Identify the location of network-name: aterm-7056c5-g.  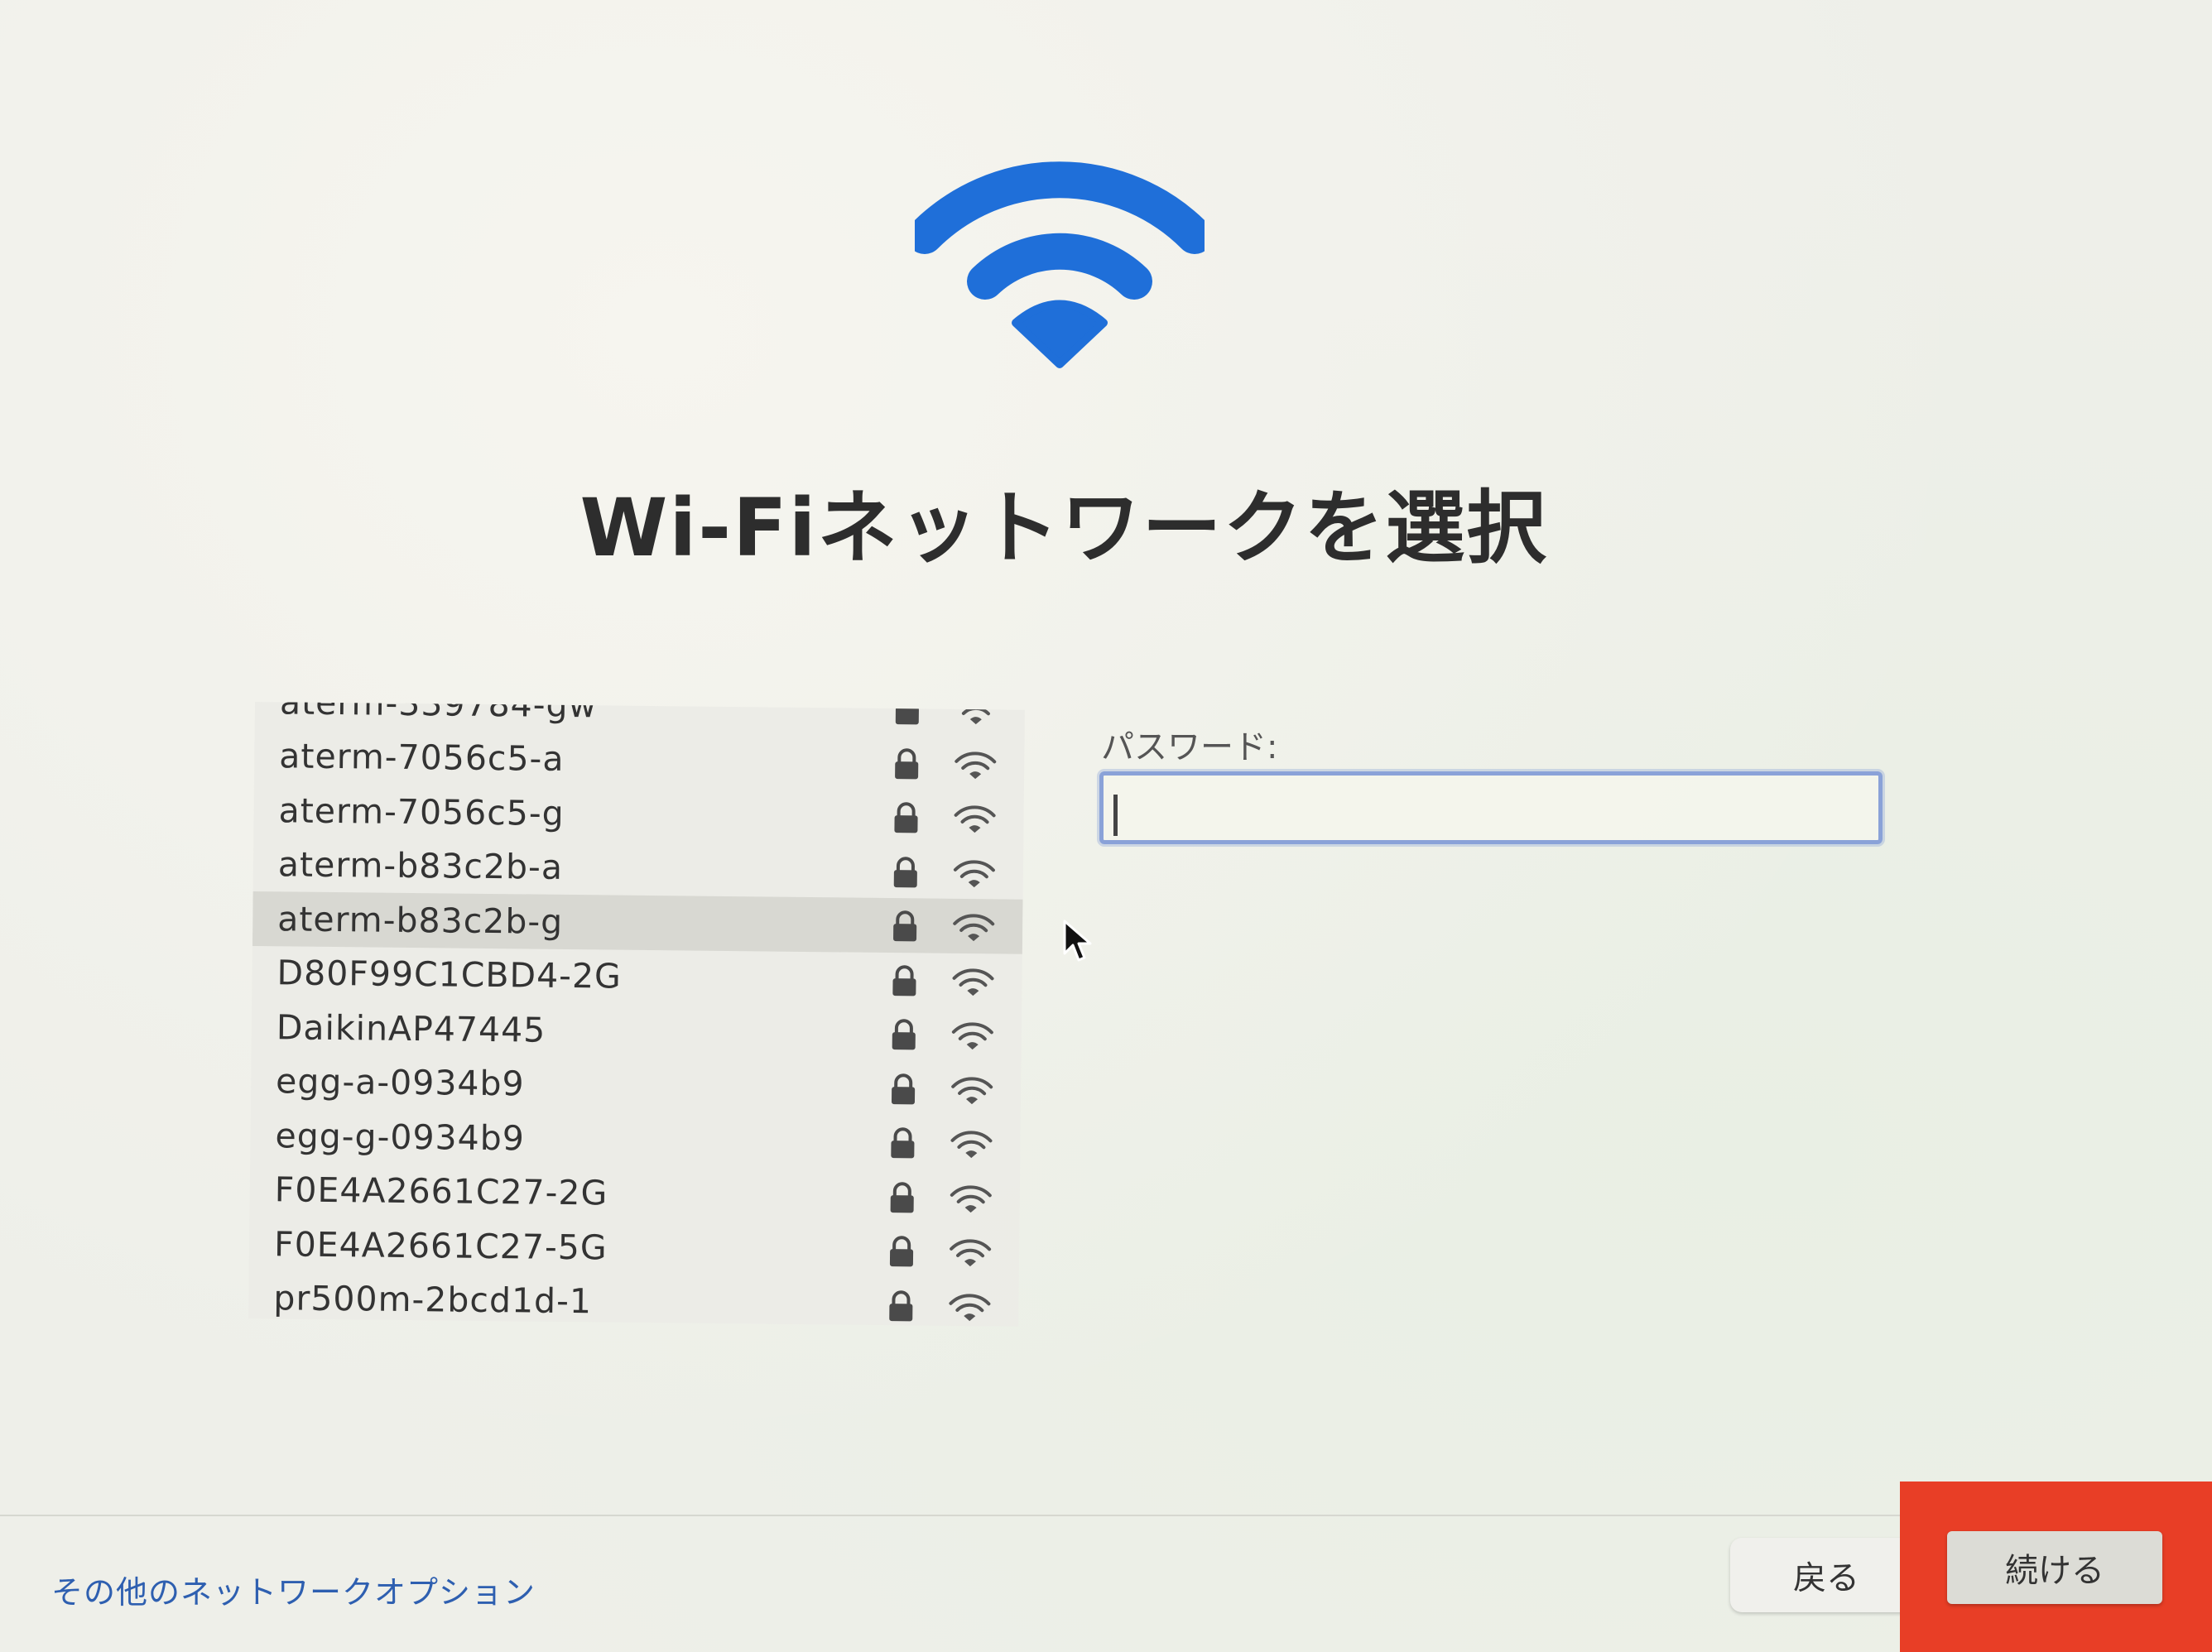
(421, 811).